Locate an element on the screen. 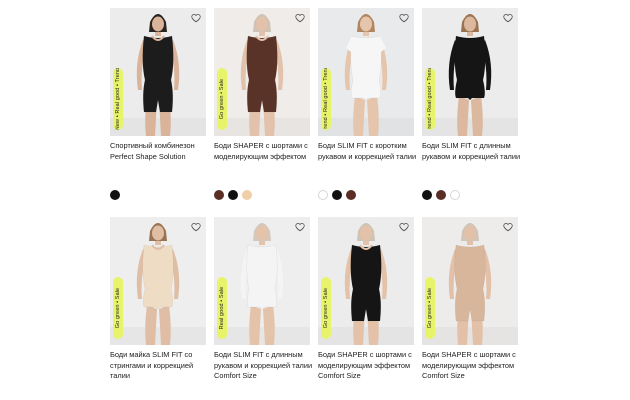  product-photo: Real good • Sale is located at coordinates (262, 281).